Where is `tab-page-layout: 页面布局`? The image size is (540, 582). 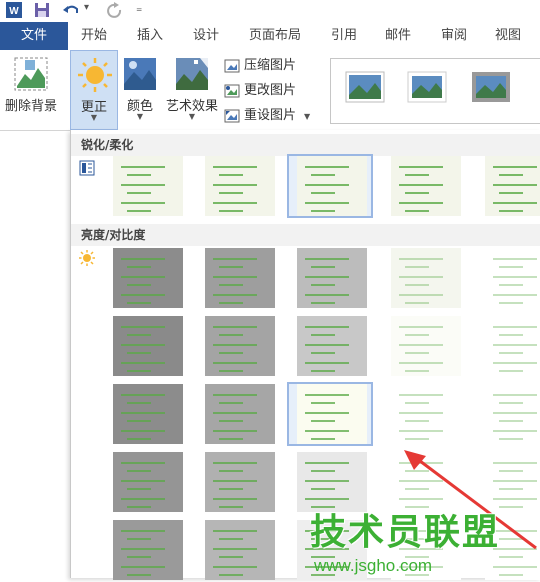
tab-page-layout: 页面布局 is located at coordinates (275, 36).